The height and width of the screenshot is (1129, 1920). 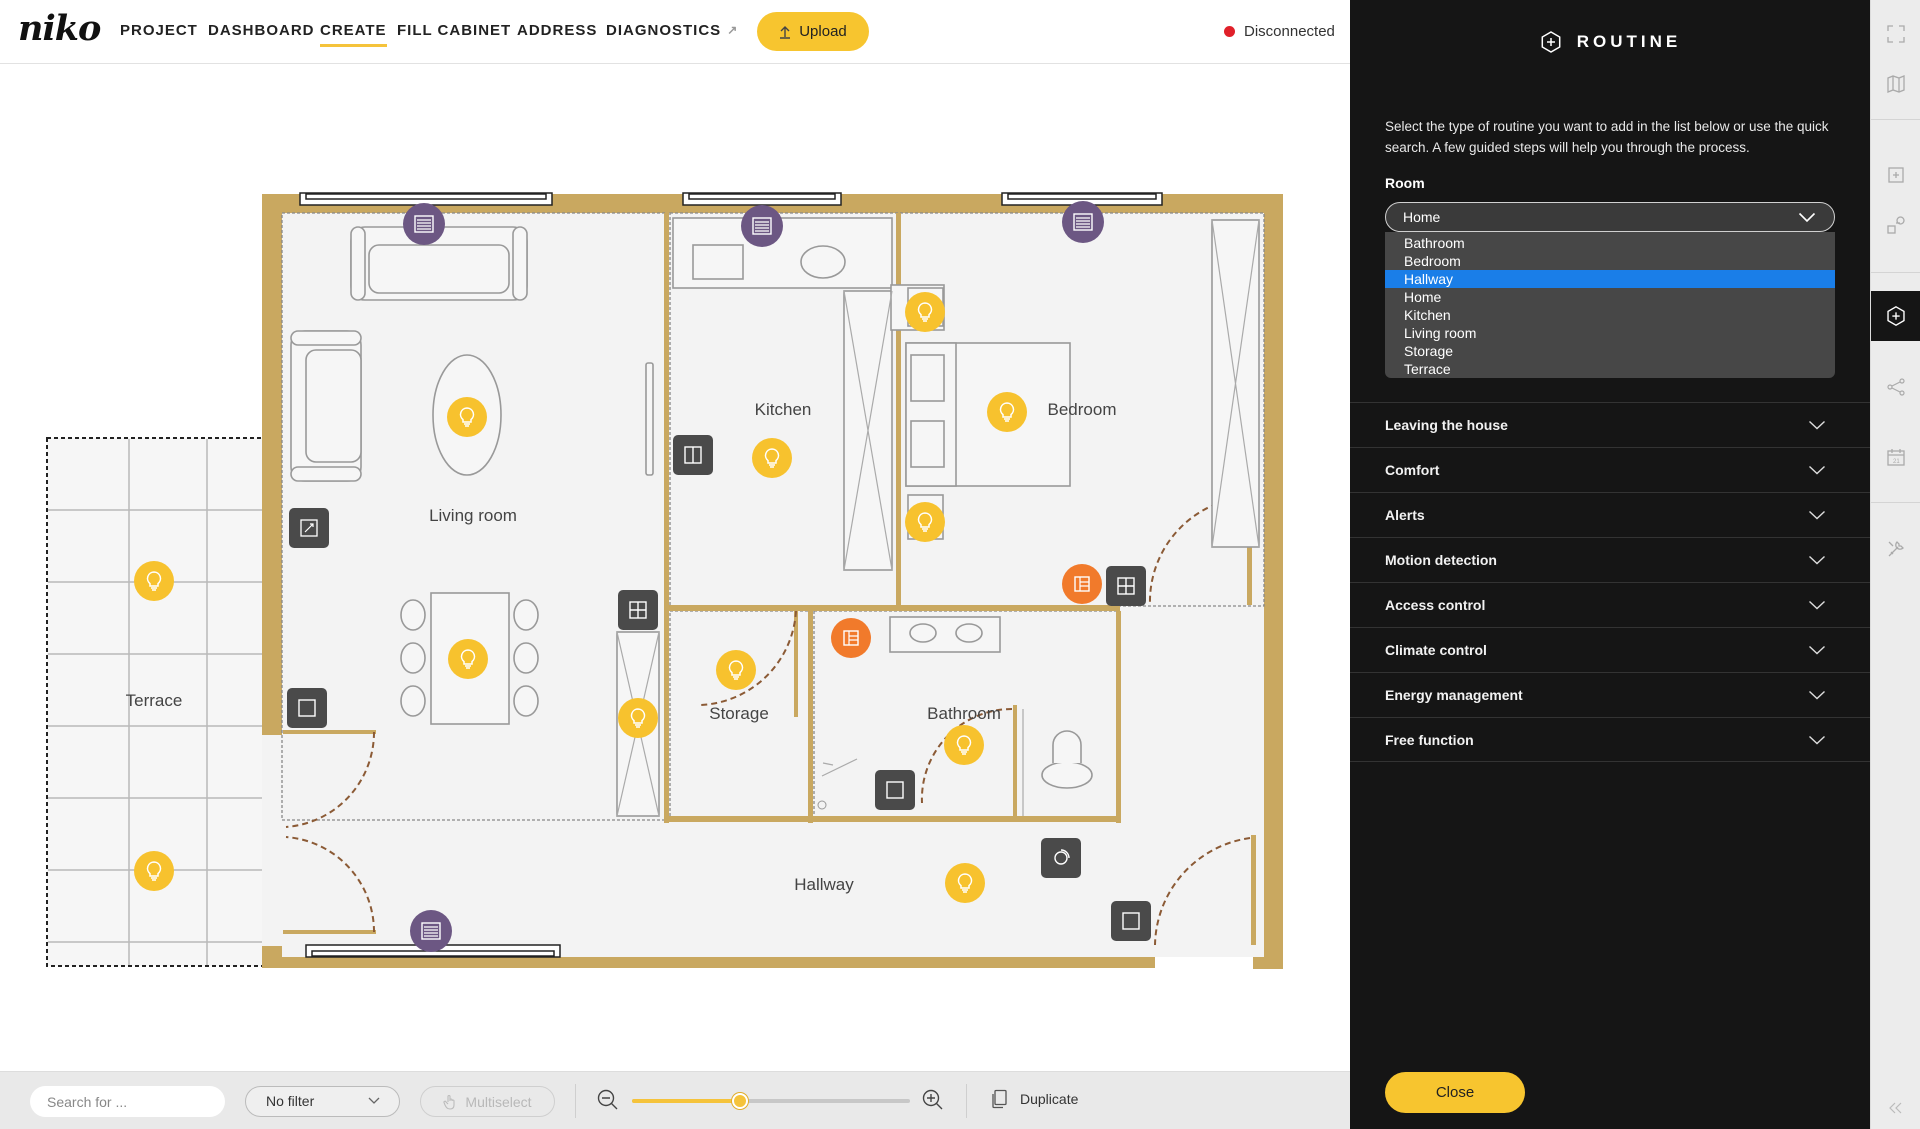 What do you see at coordinates (1895, 225) in the screenshot?
I see `shapes-icon` at bounding box center [1895, 225].